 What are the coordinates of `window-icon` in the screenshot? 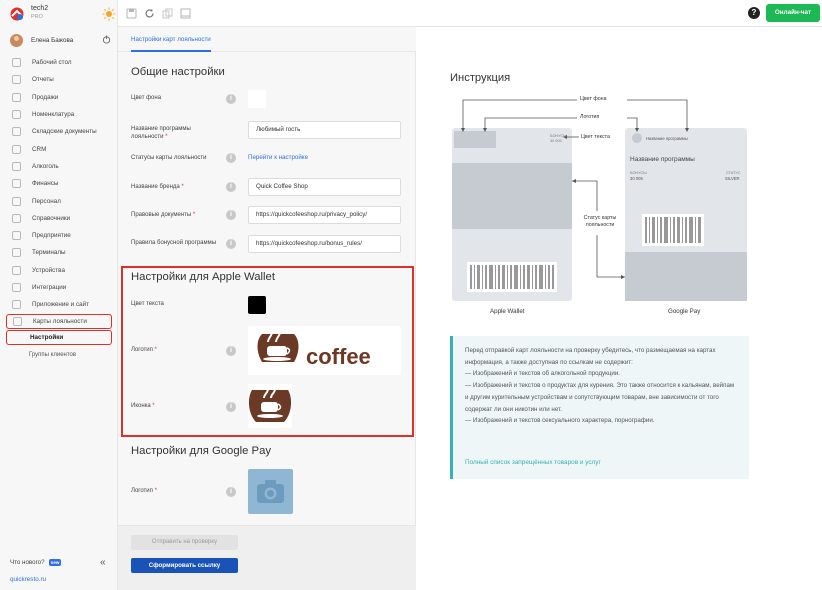 It's located at (185, 13).